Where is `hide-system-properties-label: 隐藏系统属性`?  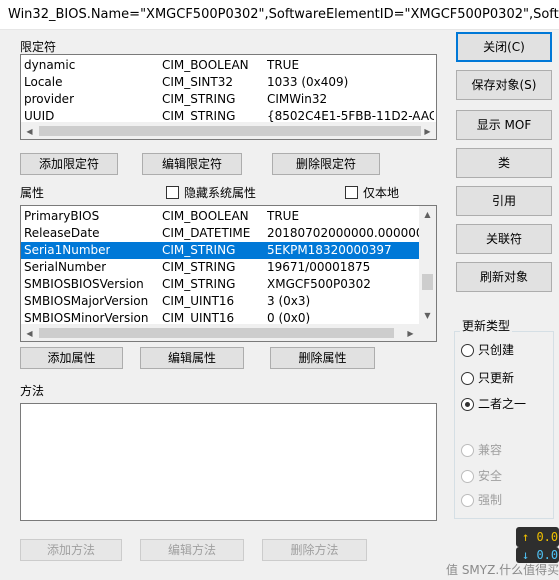 hide-system-properties-label: 隐藏系统属性 is located at coordinates (220, 193).